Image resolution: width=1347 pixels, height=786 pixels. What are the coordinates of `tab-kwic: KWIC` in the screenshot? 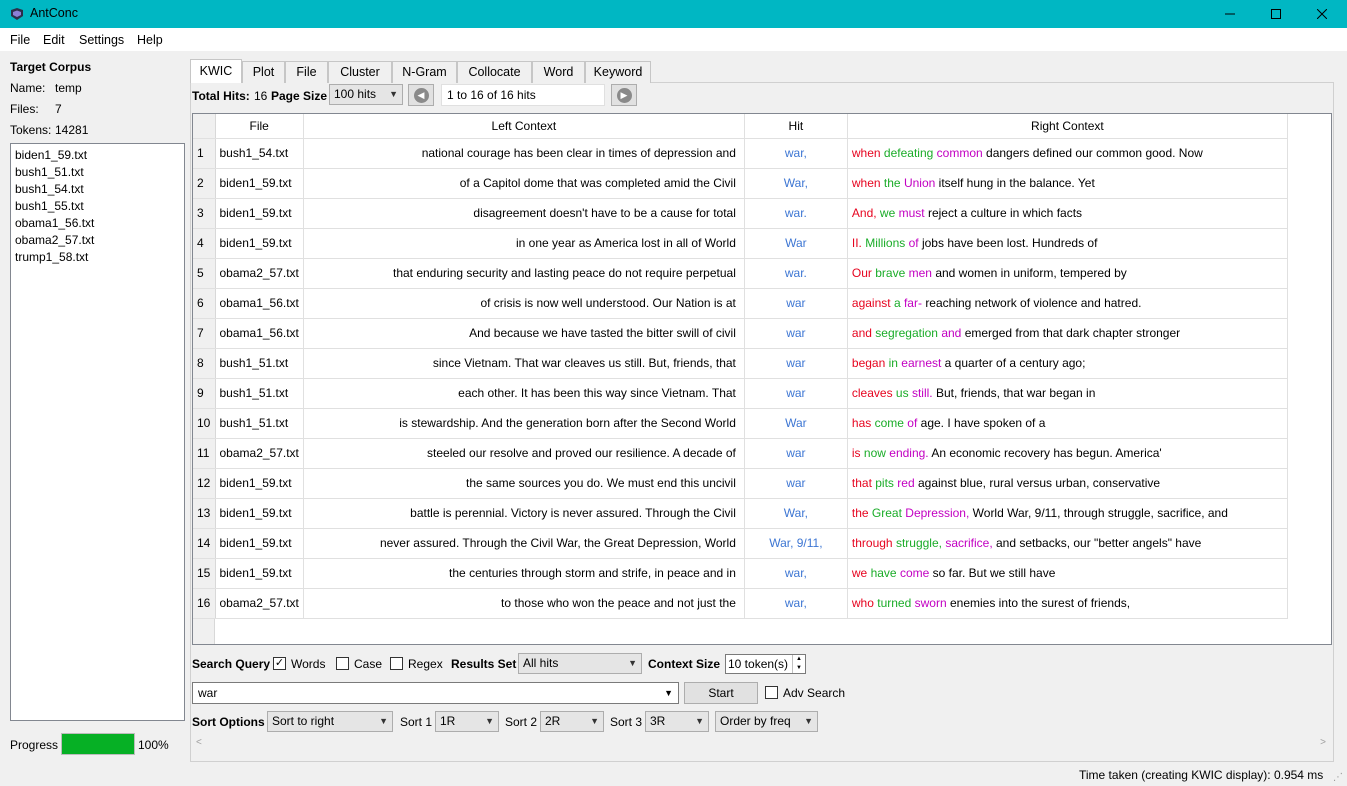 It's located at (216, 71).